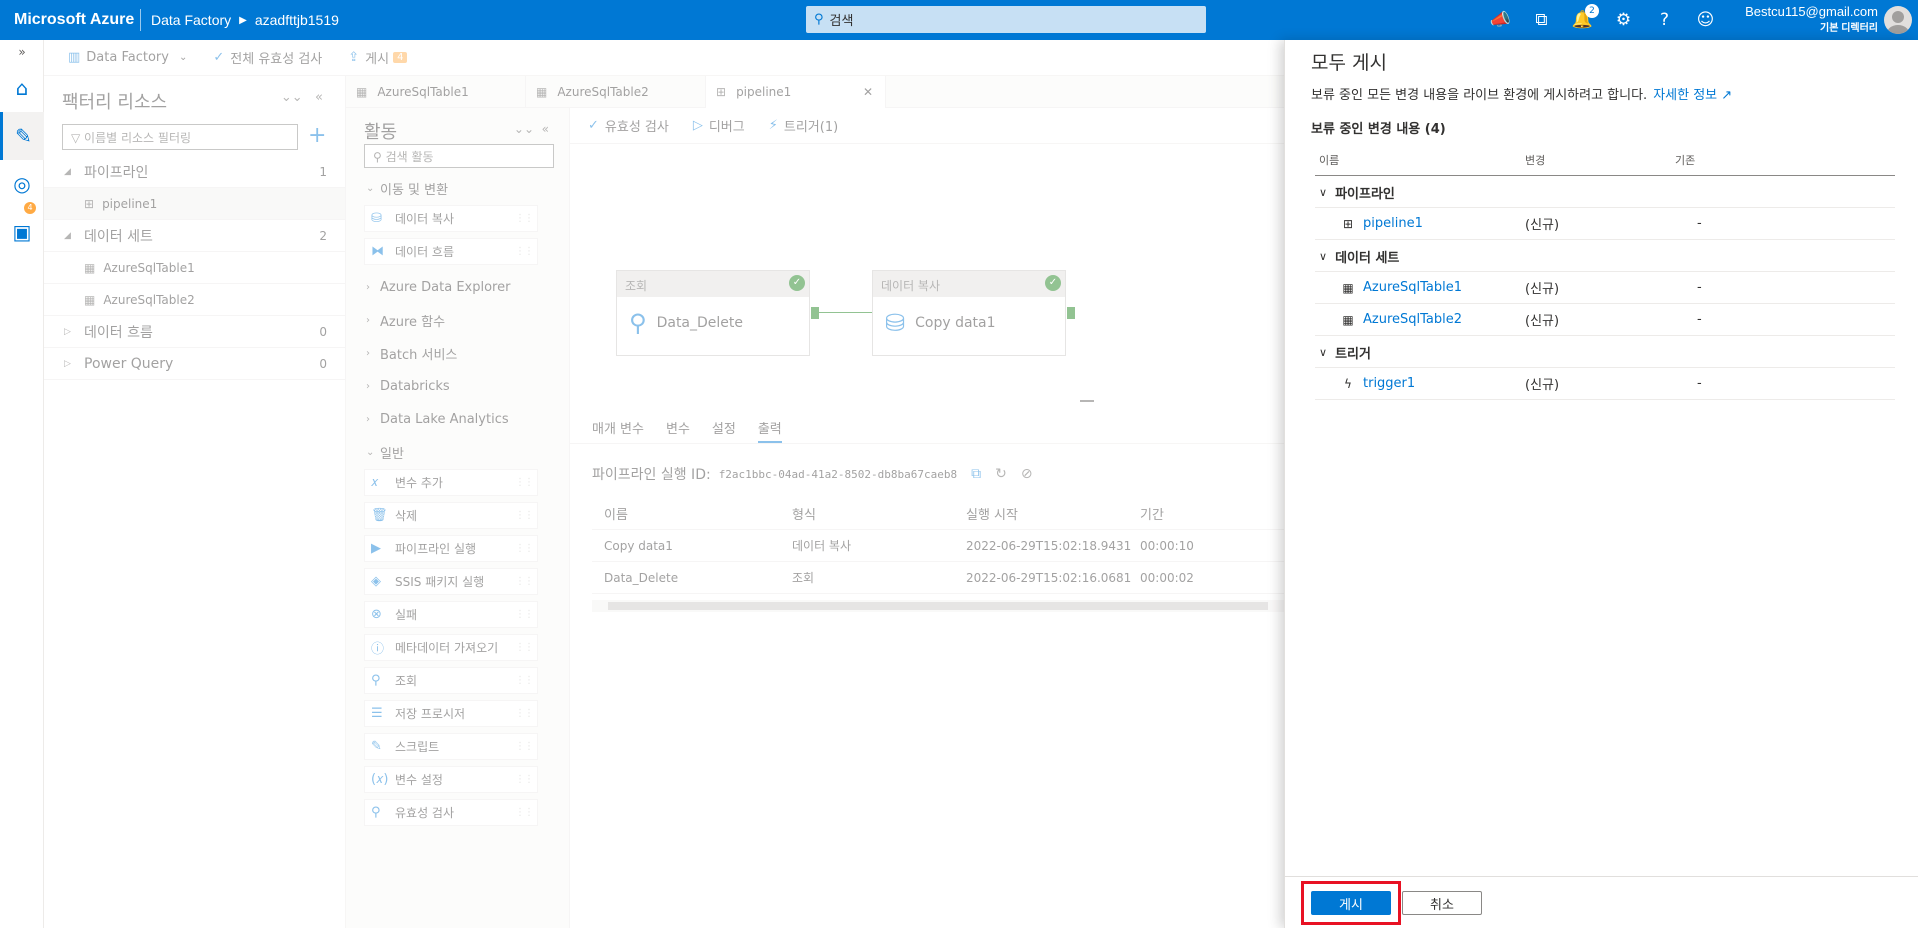 The width and height of the screenshot is (1918, 928). Describe the element at coordinates (451, 746) in the screenshot. I see `activity-script: ✎ 스크립트 ⋮⋮` at that location.